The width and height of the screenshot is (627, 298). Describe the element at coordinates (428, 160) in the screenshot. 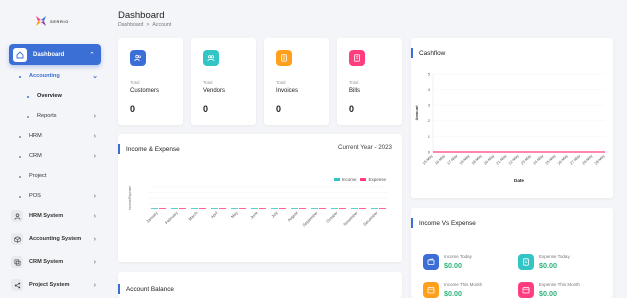

I see `x-tick-label: 15-May` at that location.